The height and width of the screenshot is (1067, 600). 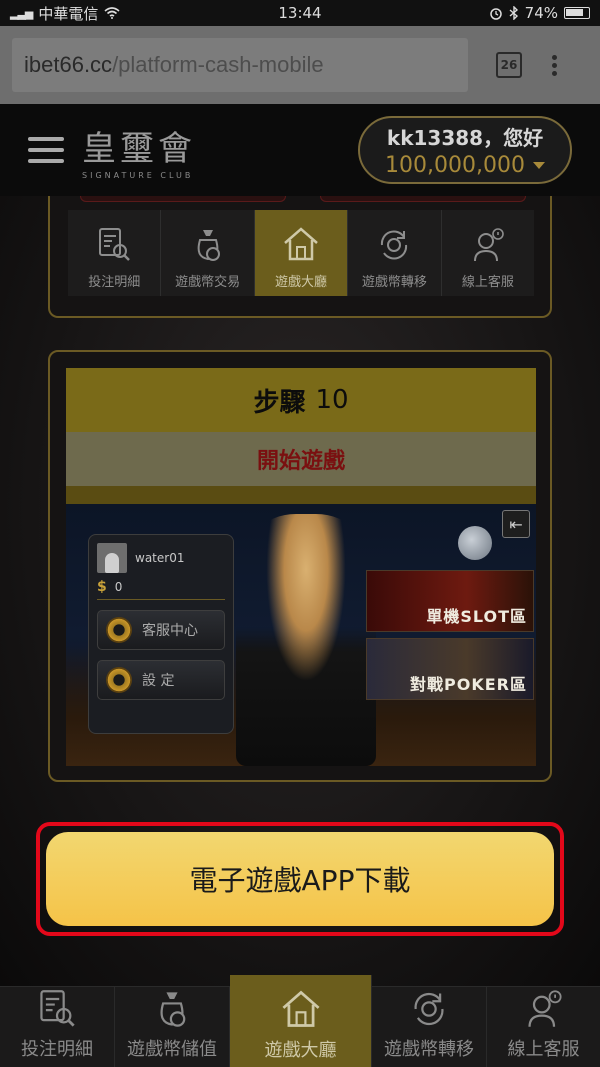 I want to click on user-balance-box: kk13388，您好 100,000,000, so click(x=465, y=150).